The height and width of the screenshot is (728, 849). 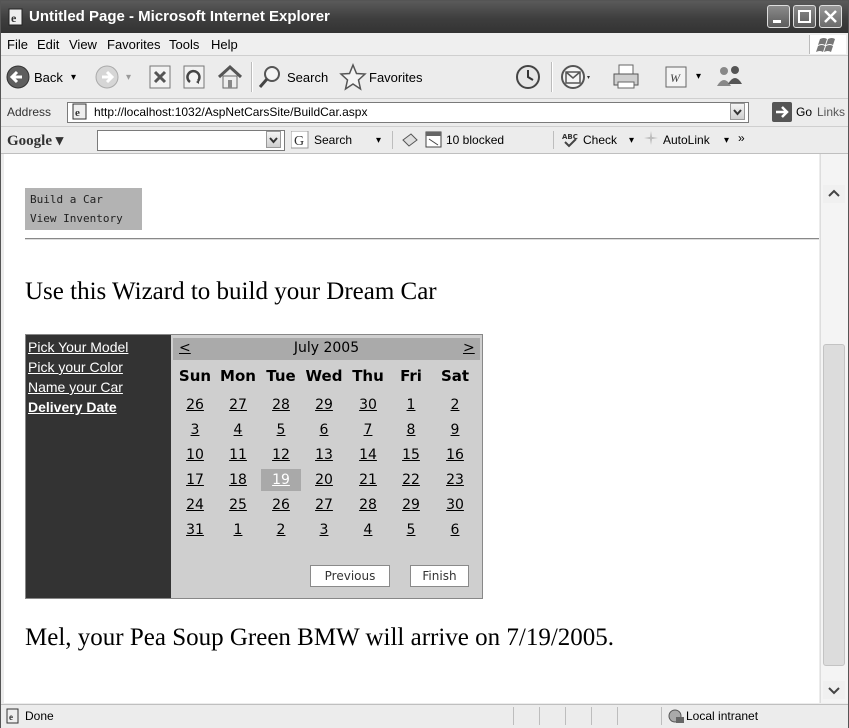 I want to click on finish-button: Finish, so click(x=439, y=576).